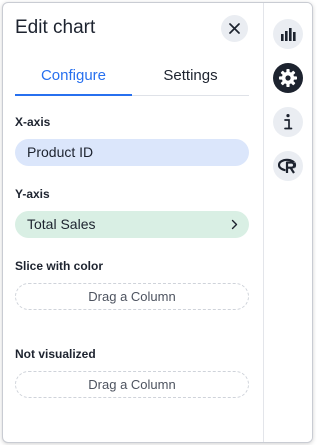 The height and width of the screenshot is (445, 320). What do you see at coordinates (132, 152) in the screenshot?
I see `x-axis-column-chip: Product ID` at bounding box center [132, 152].